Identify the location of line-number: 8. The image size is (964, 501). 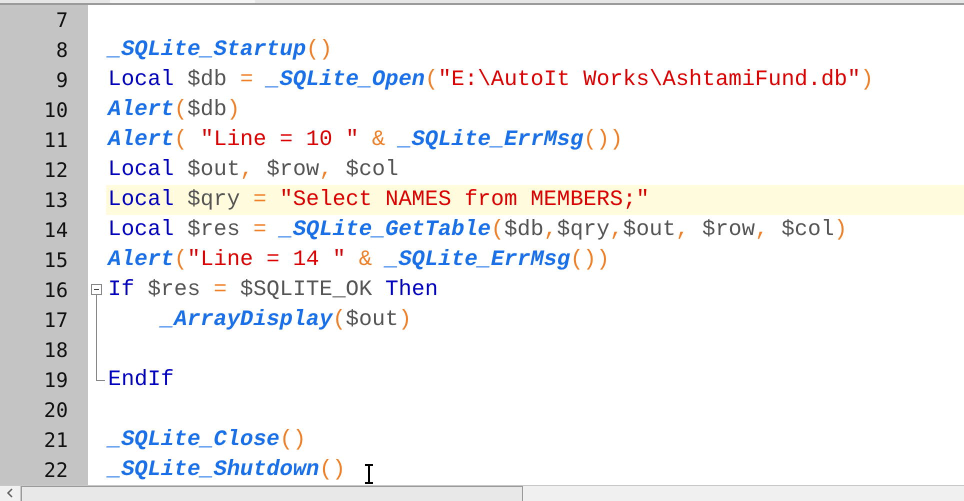
(61, 50).